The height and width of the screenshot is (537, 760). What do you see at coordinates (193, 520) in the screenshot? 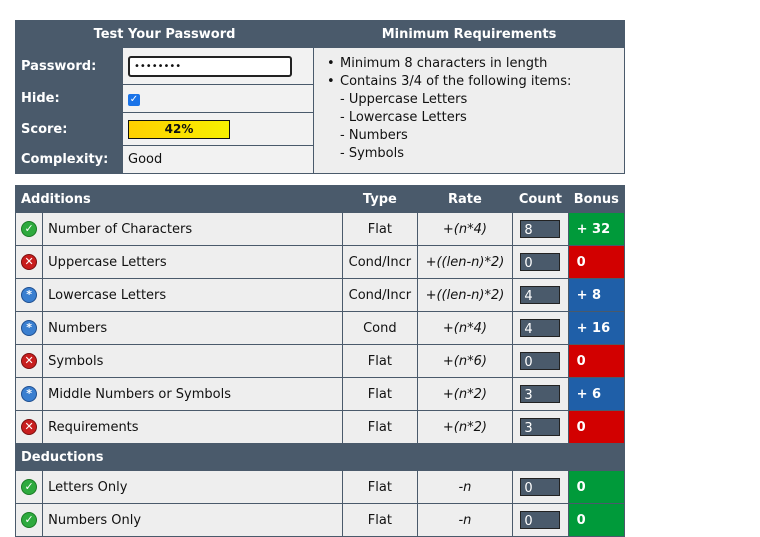
I see `row-name: Numbers Only` at bounding box center [193, 520].